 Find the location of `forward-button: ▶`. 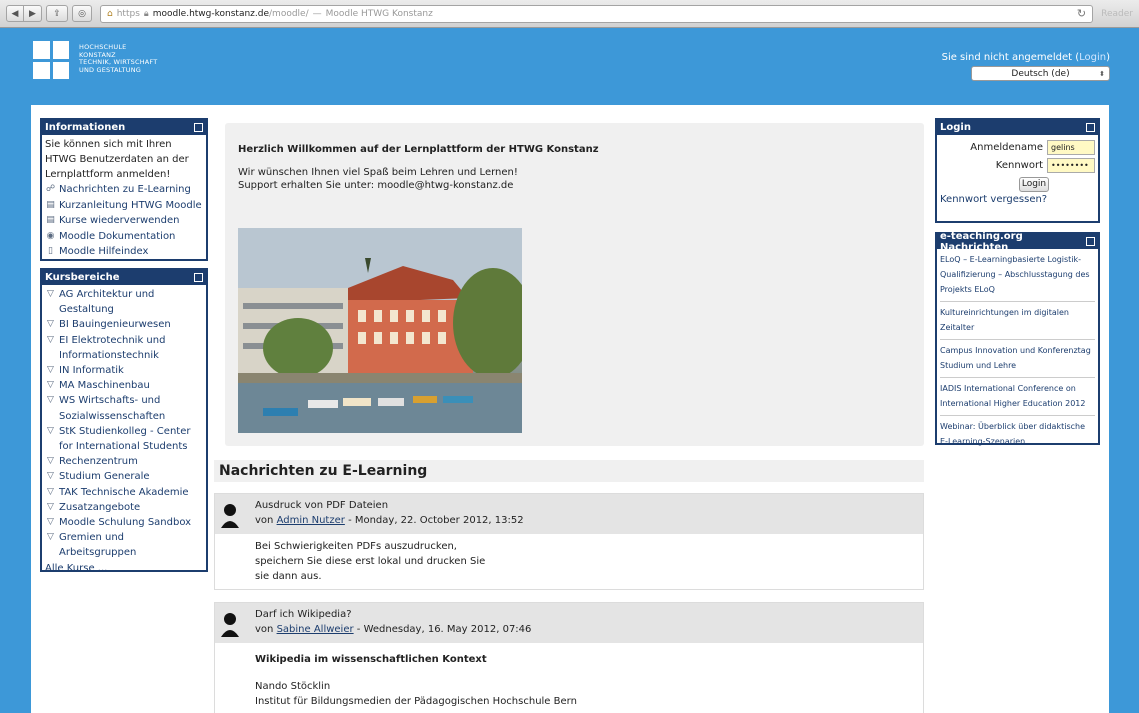

forward-button: ▶ is located at coordinates (33, 13).